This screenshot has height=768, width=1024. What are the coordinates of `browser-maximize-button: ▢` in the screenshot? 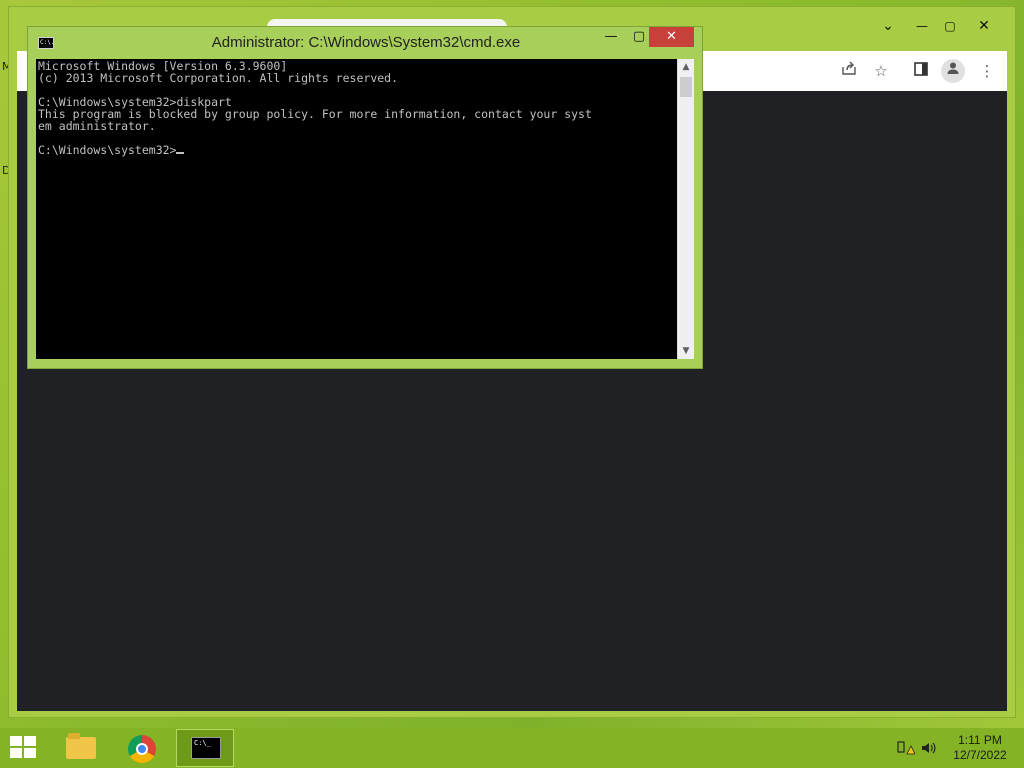 It's located at (950, 26).